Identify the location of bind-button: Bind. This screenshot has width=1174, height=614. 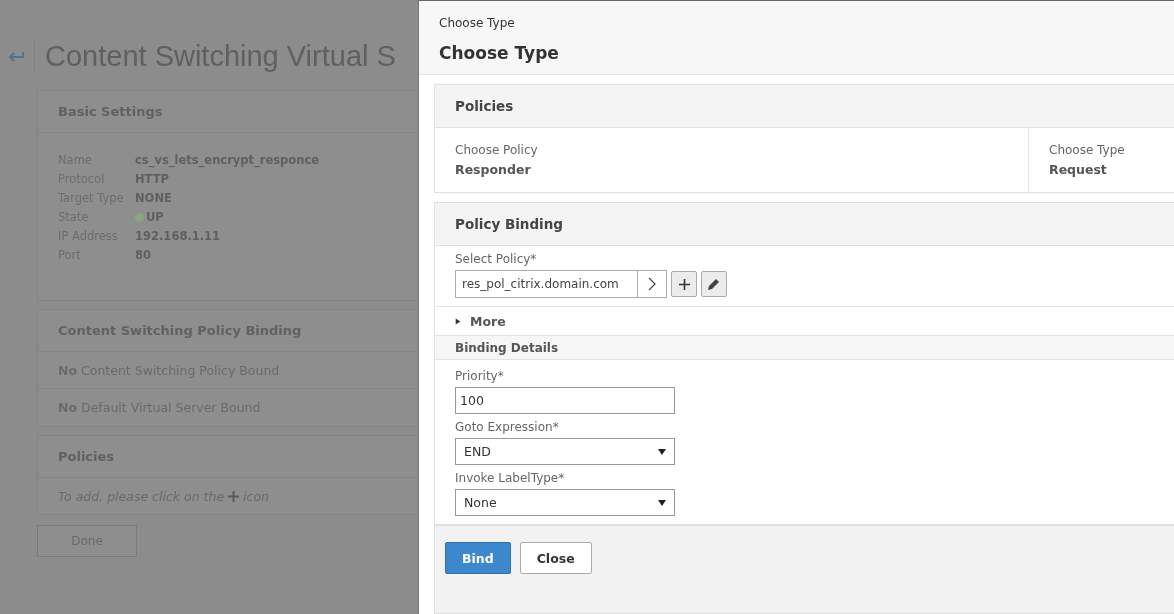
(478, 558).